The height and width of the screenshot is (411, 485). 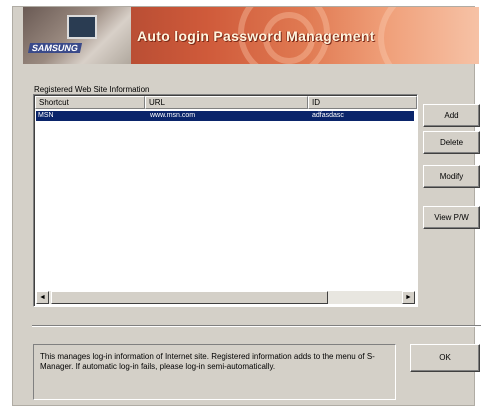 I want to click on banner-swirl, so click(x=428, y=35).